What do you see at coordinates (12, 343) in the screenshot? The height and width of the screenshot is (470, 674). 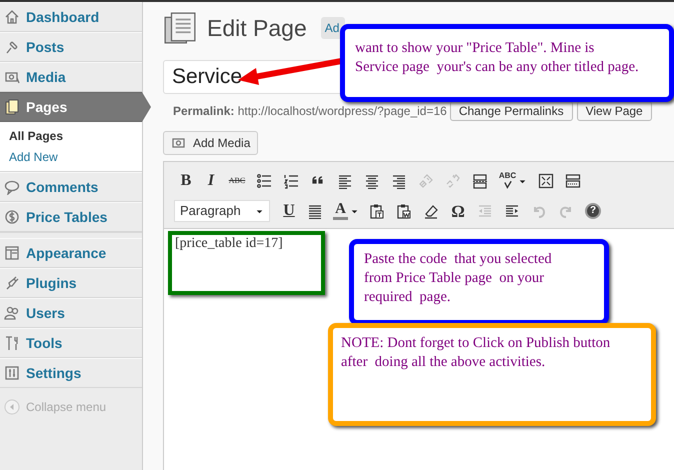 I see `tools-icon` at bounding box center [12, 343].